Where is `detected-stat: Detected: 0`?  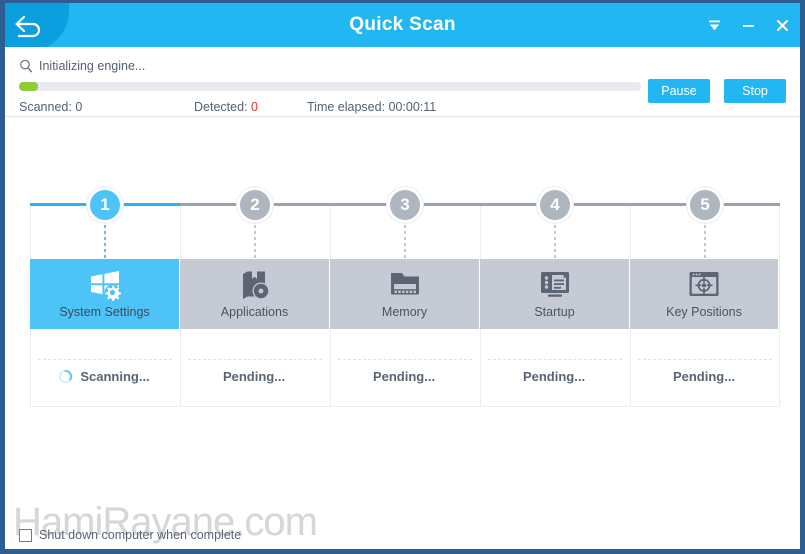 detected-stat: Detected: 0 is located at coordinates (250, 107).